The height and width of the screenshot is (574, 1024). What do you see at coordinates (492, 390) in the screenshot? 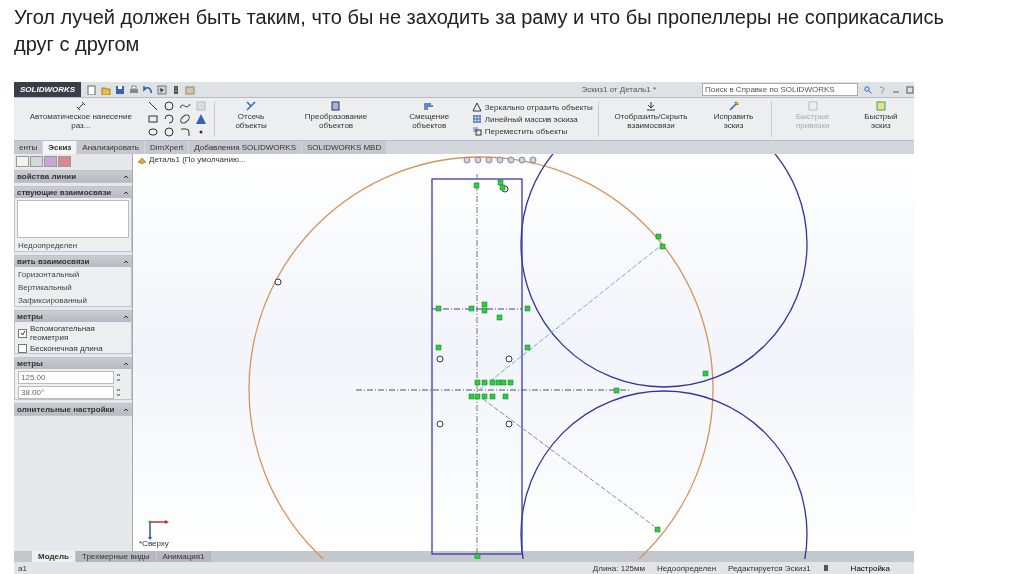
I see `centerline` at bounding box center [492, 390].